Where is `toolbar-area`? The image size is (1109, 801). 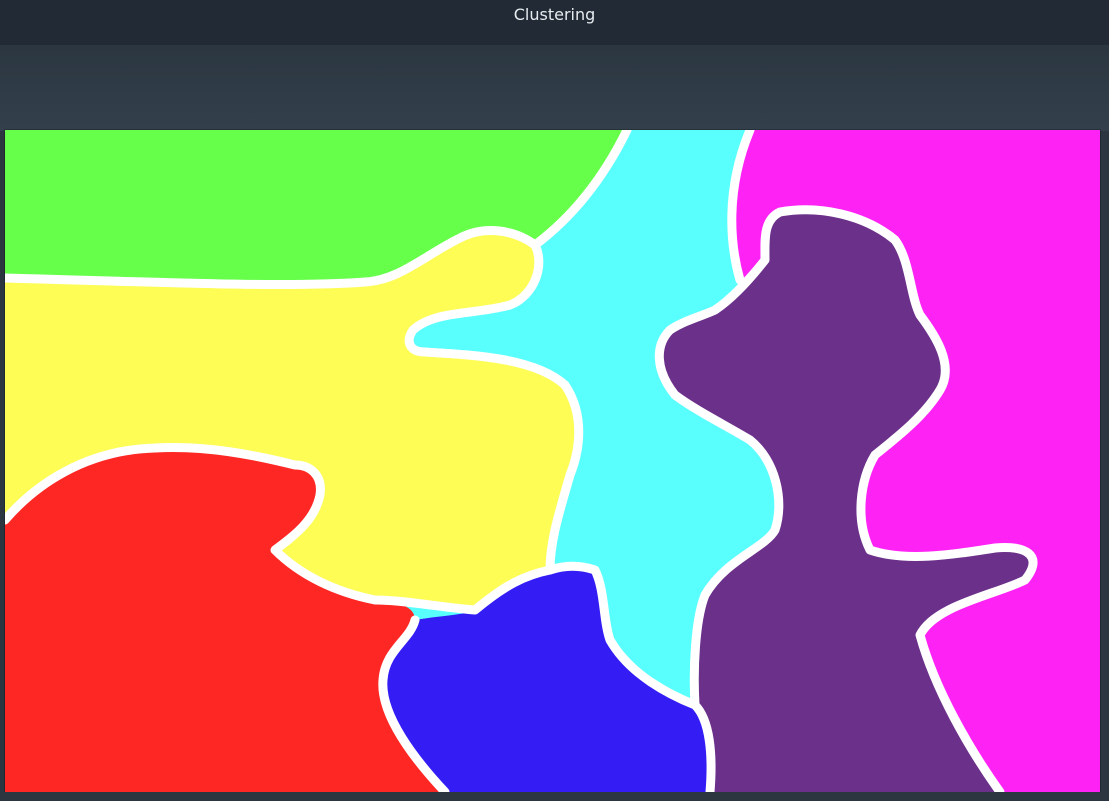 toolbar-area is located at coordinates (554, 88).